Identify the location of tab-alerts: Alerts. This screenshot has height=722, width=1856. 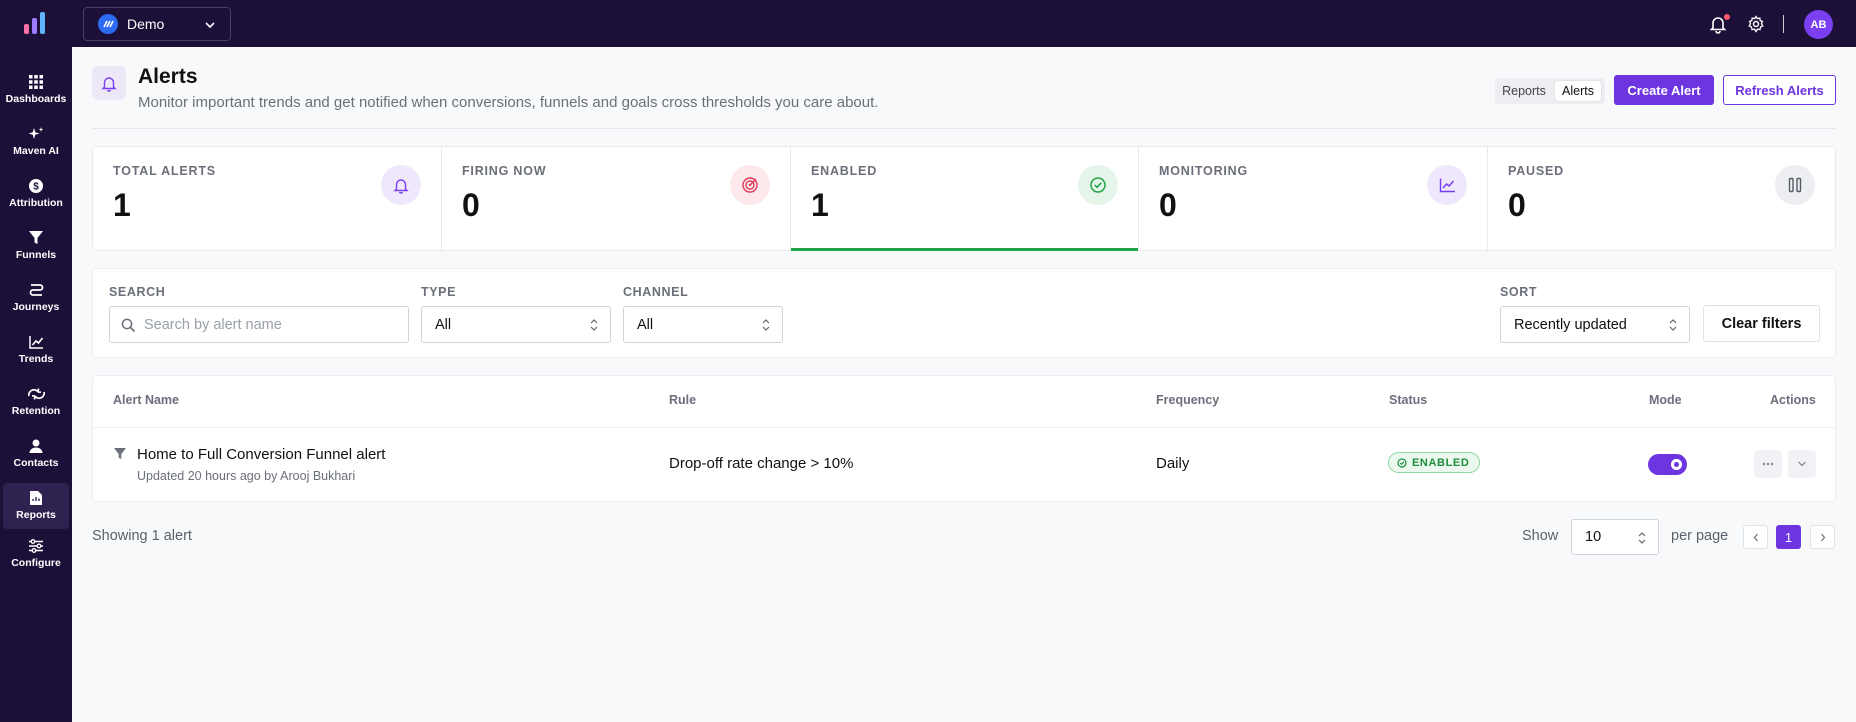
(1578, 91).